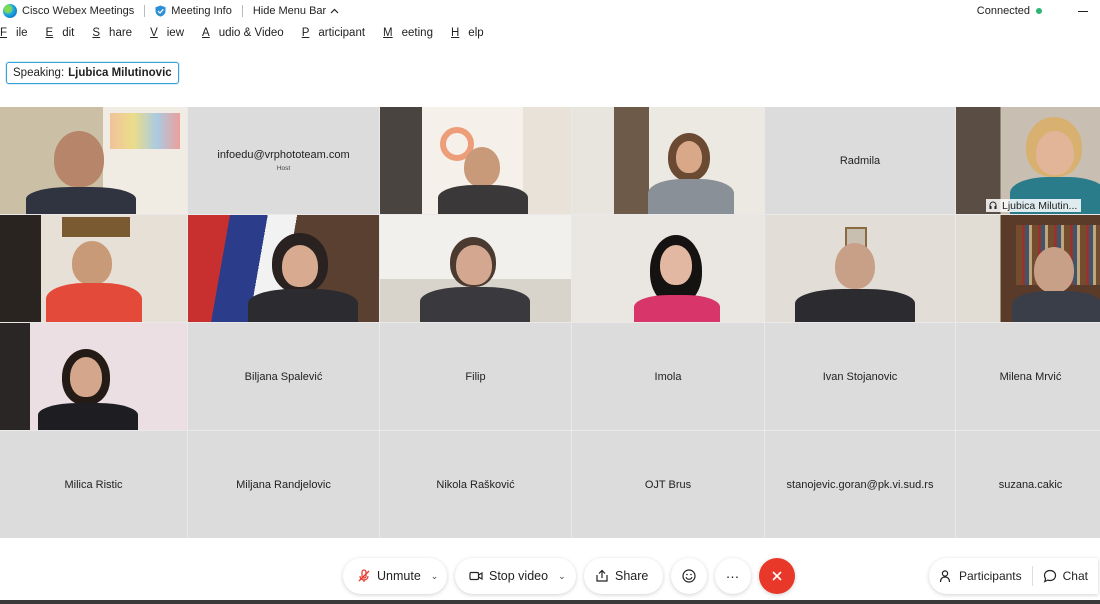 The width and height of the screenshot is (1100, 604). I want to click on participant-name: Filip, so click(475, 376).